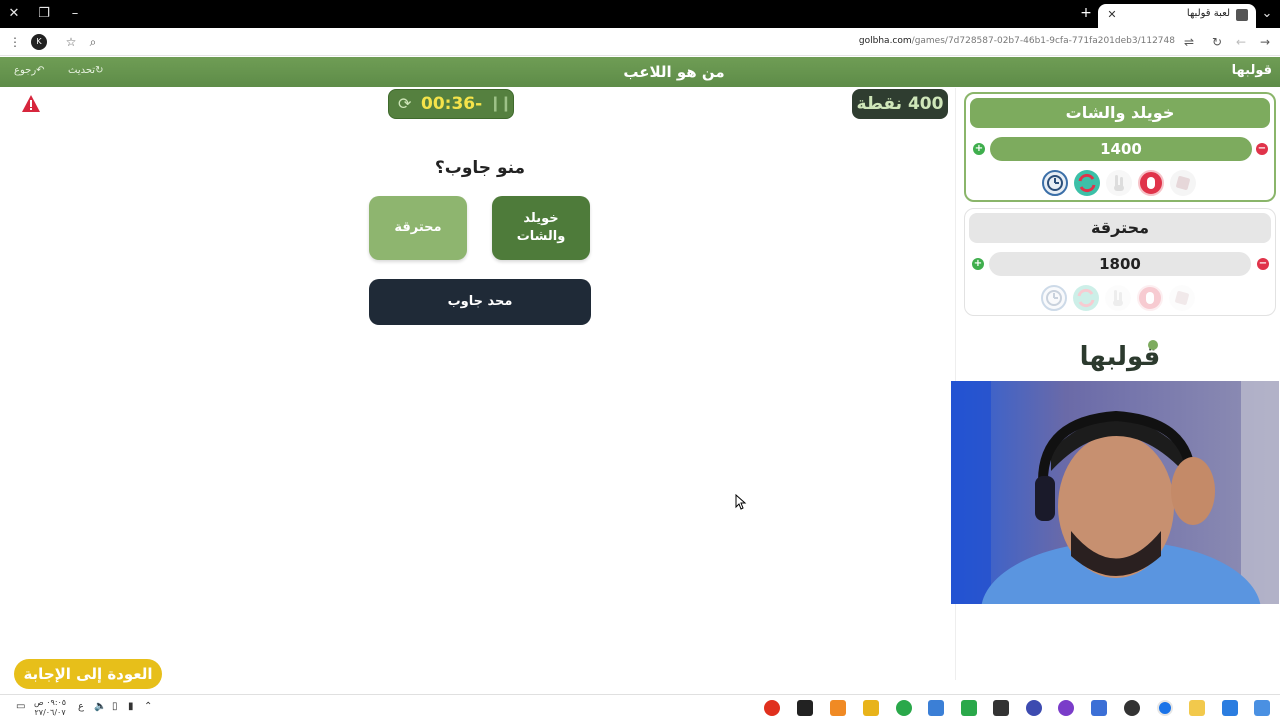  I want to click on answer-team-a-button: خويلد والشات, so click(541, 228).